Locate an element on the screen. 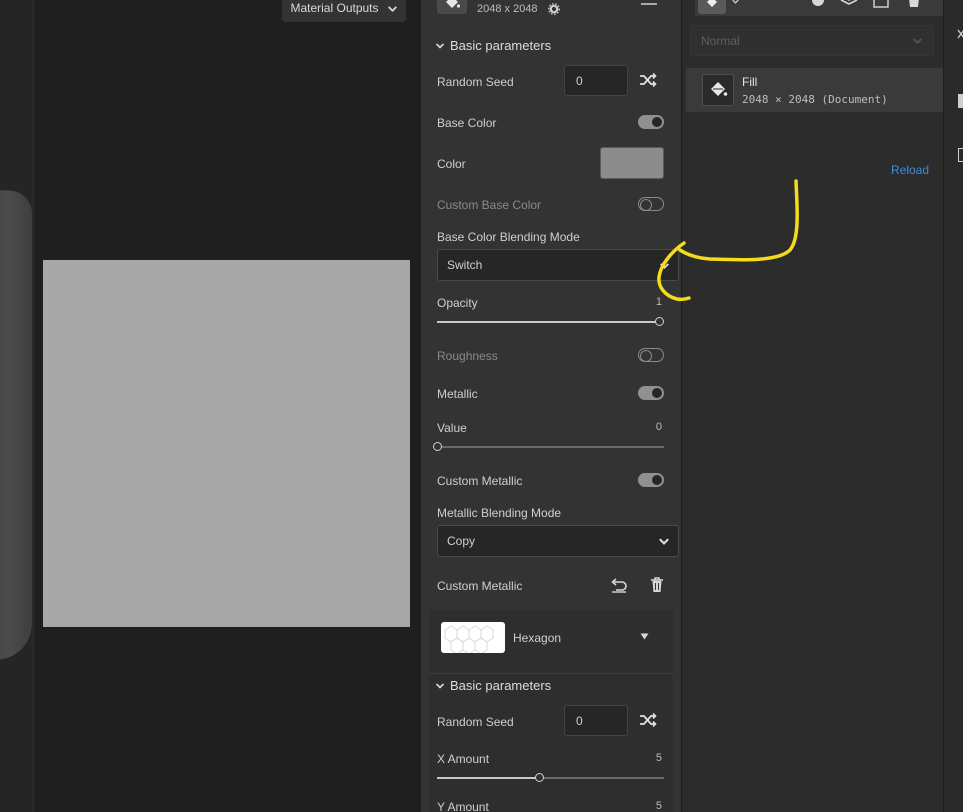 Image resolution: width=963 pixels, height=812 pixels. layer-type-button is located at coordinates (712, 7).